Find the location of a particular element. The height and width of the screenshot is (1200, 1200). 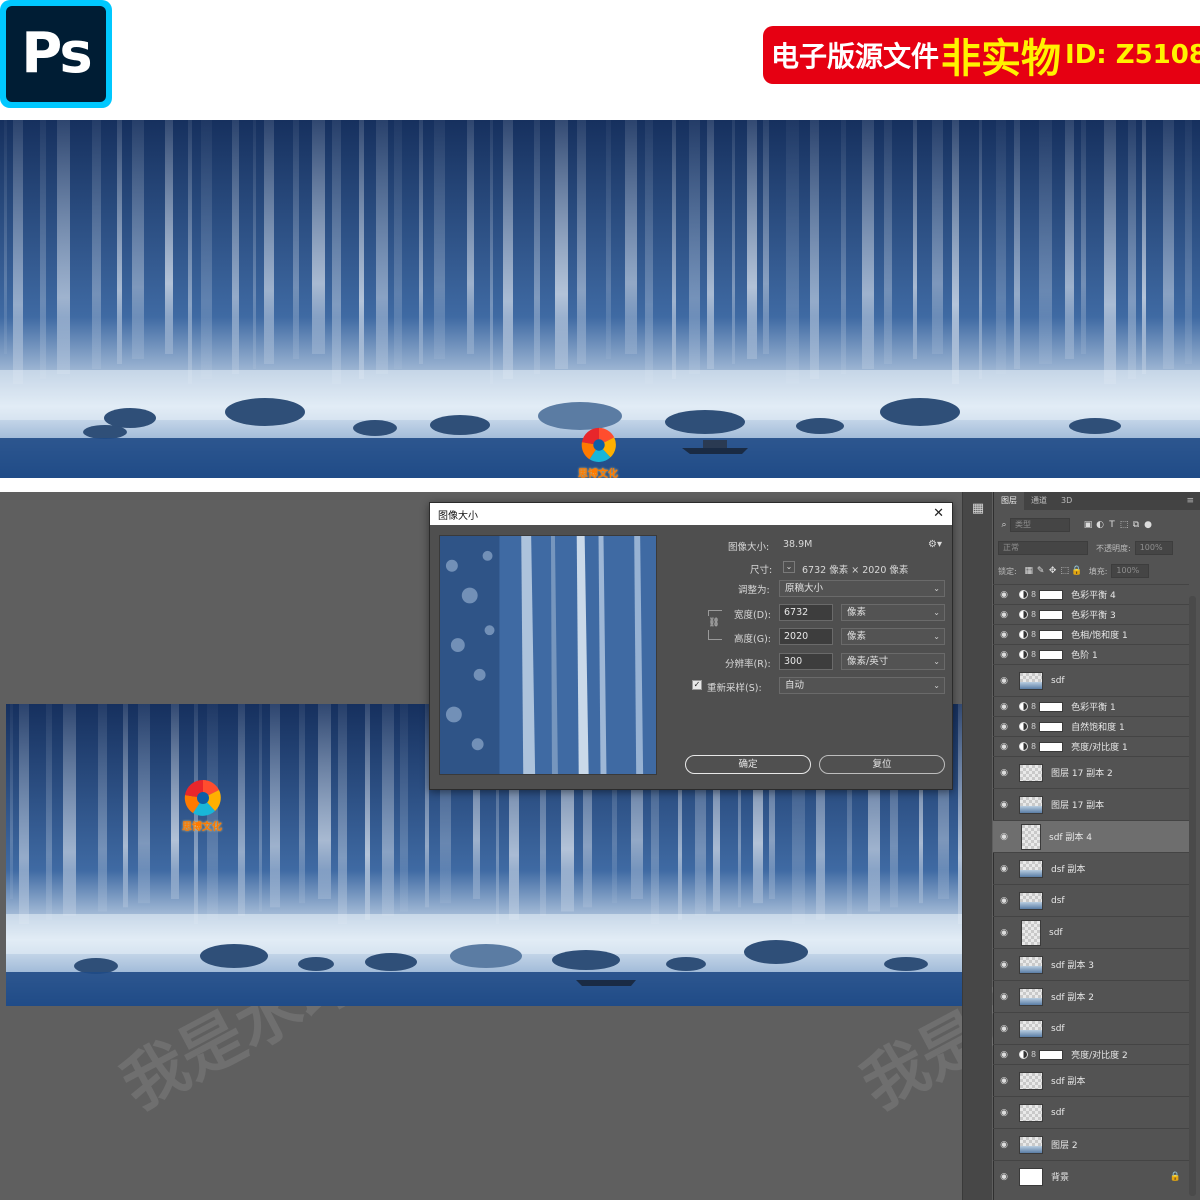

resample-checkbox: ✓ is located at coordinates (697, 685).